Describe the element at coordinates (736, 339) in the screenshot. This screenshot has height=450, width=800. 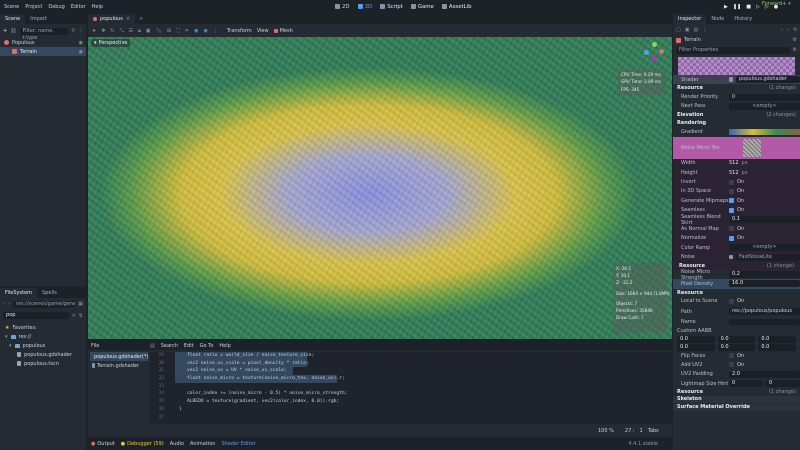
I see `aabb-y: 0.0` at that location.